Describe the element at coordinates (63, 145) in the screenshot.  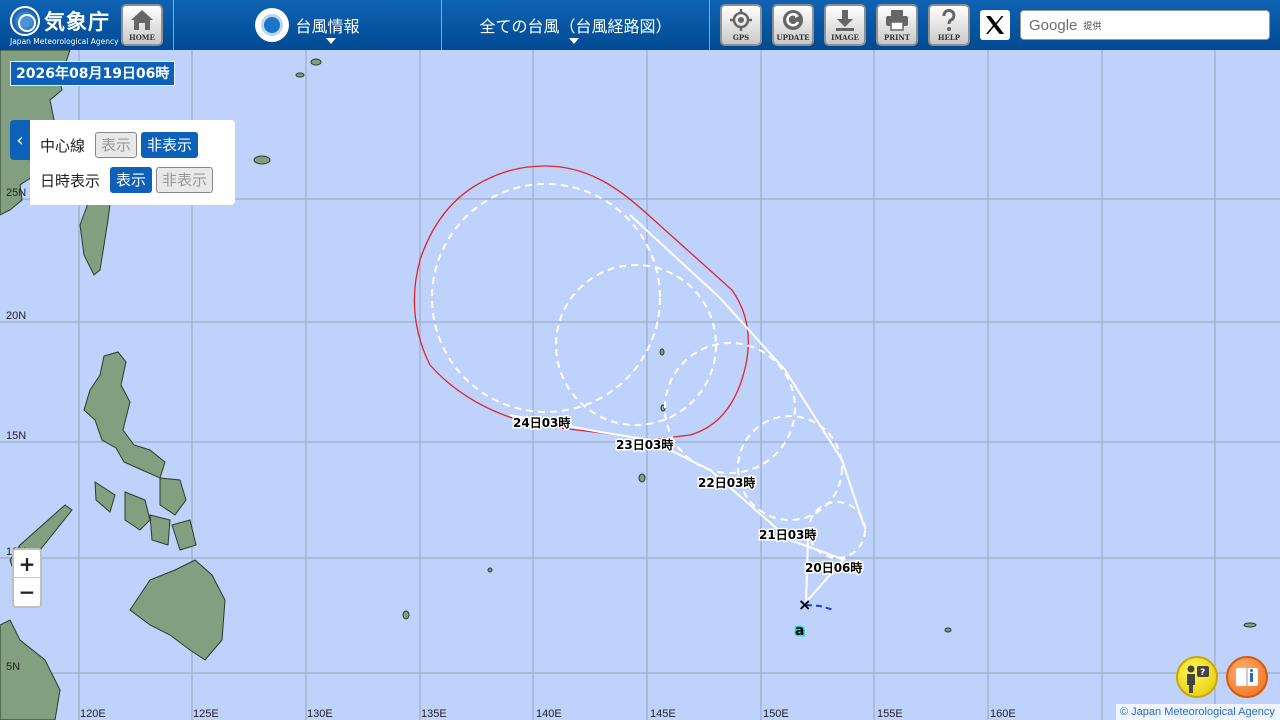
I see `centerline-label: 中心線` at that location.